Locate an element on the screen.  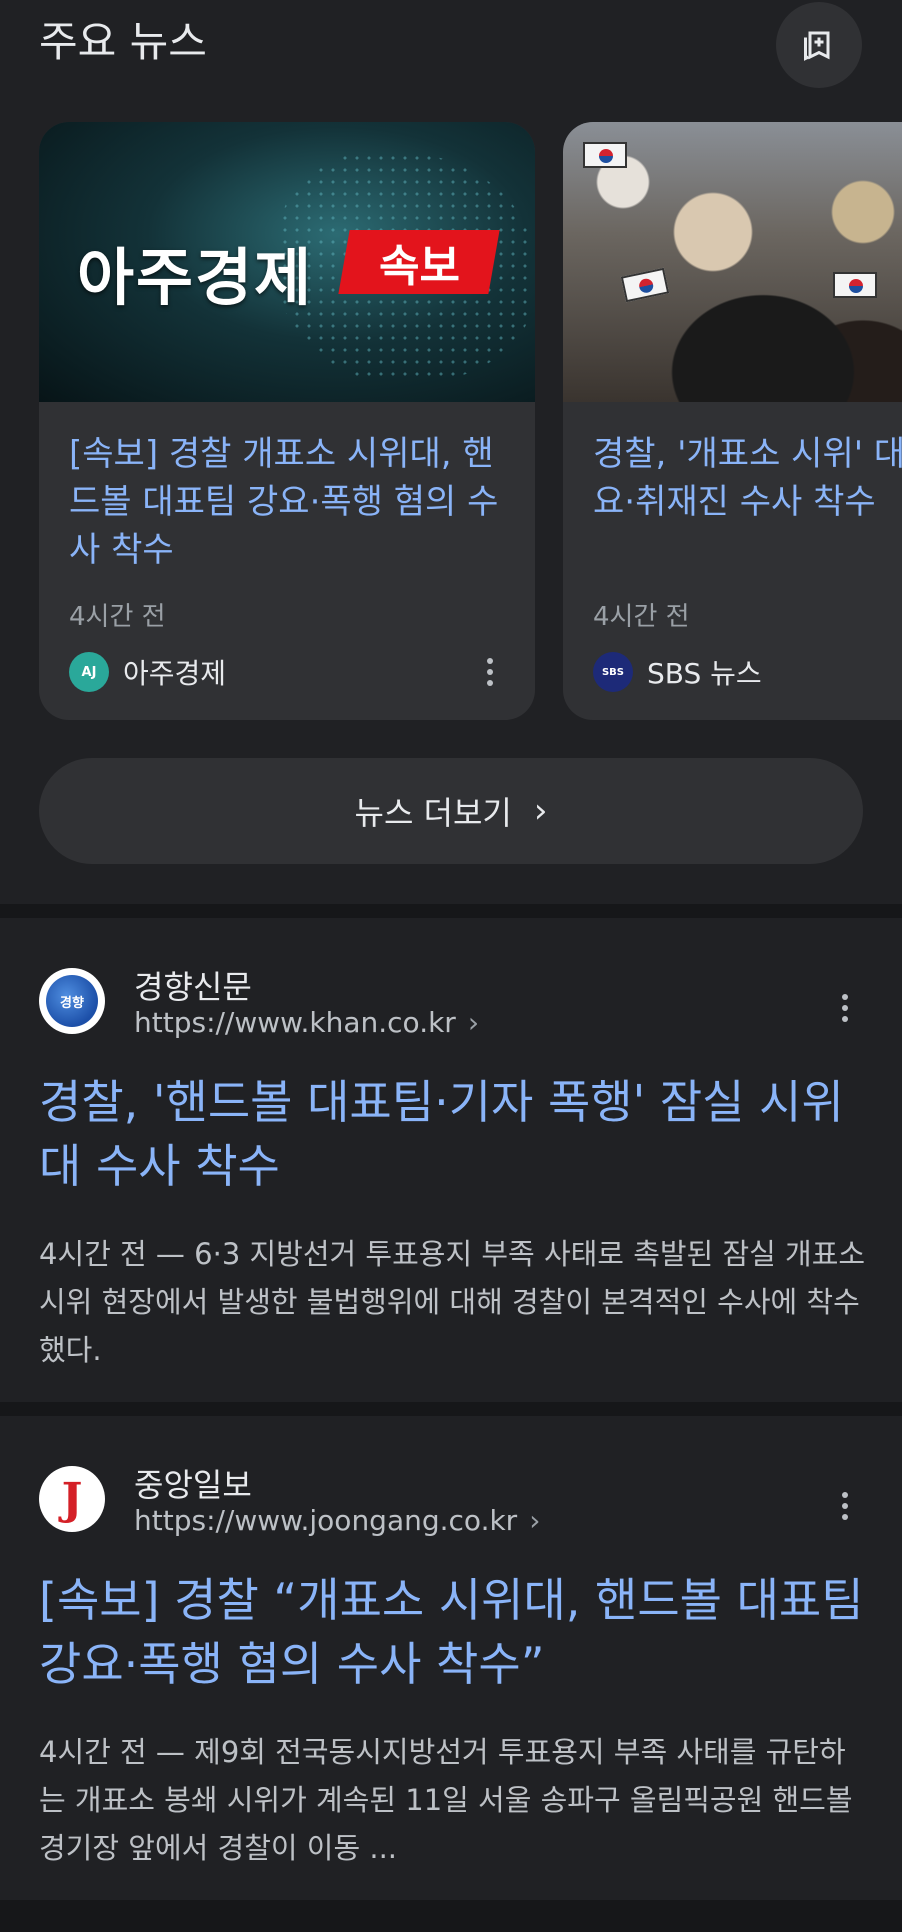
source-logo: AJ is located at coordinates (89, 672).